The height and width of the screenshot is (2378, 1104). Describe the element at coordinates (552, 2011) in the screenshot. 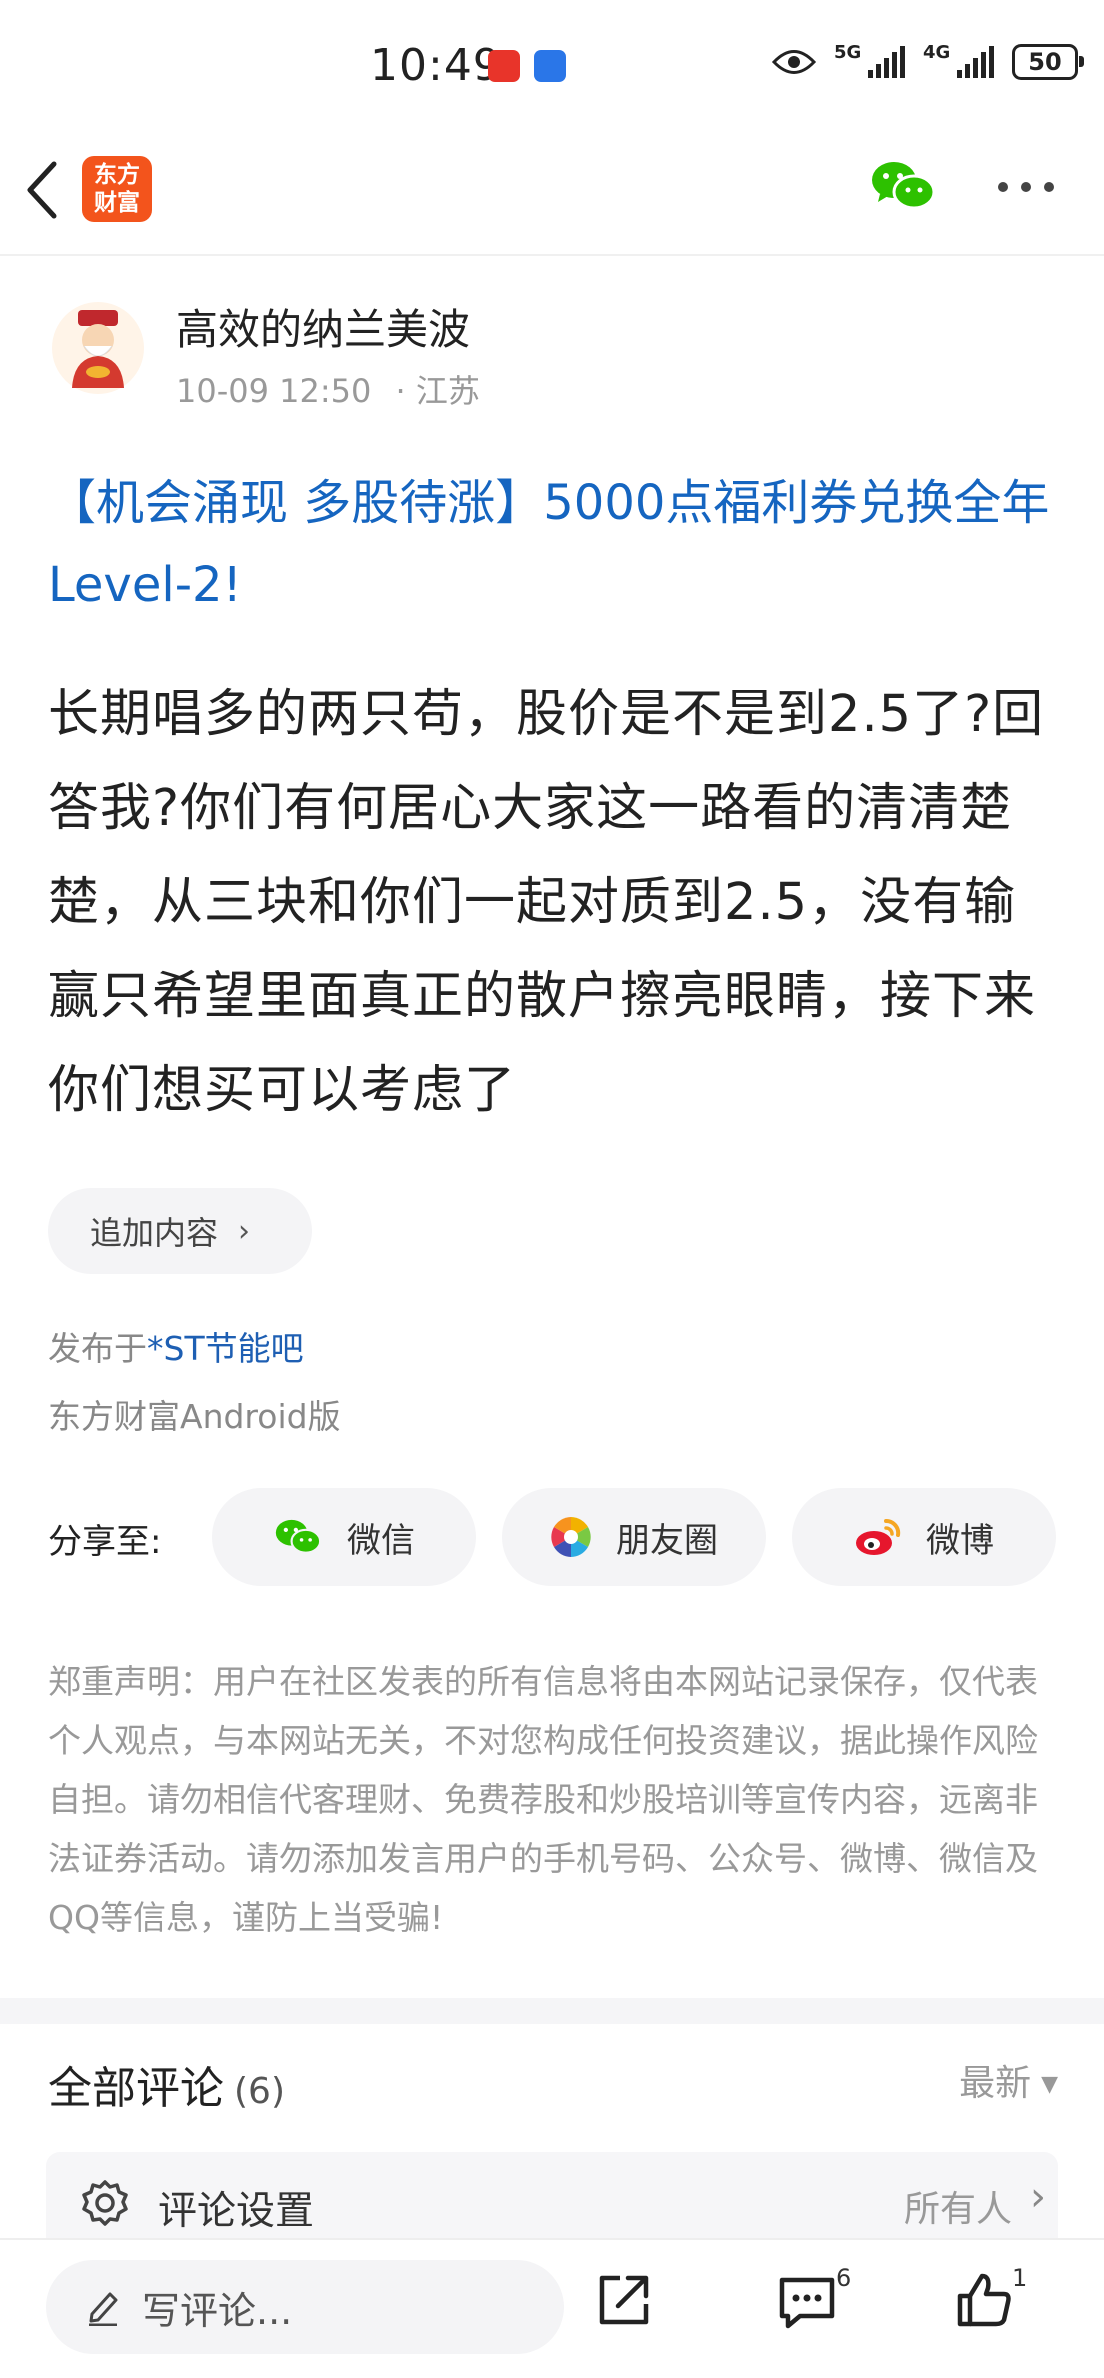

I see `section-divider` at that location.